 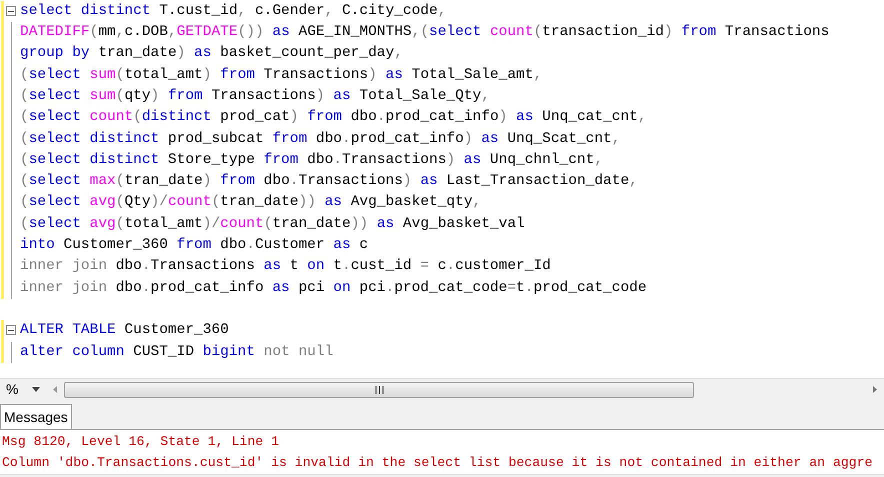 I want to click on code-line: into Customer_360 from dbo.Customer as c, so click(x=194, y=246).